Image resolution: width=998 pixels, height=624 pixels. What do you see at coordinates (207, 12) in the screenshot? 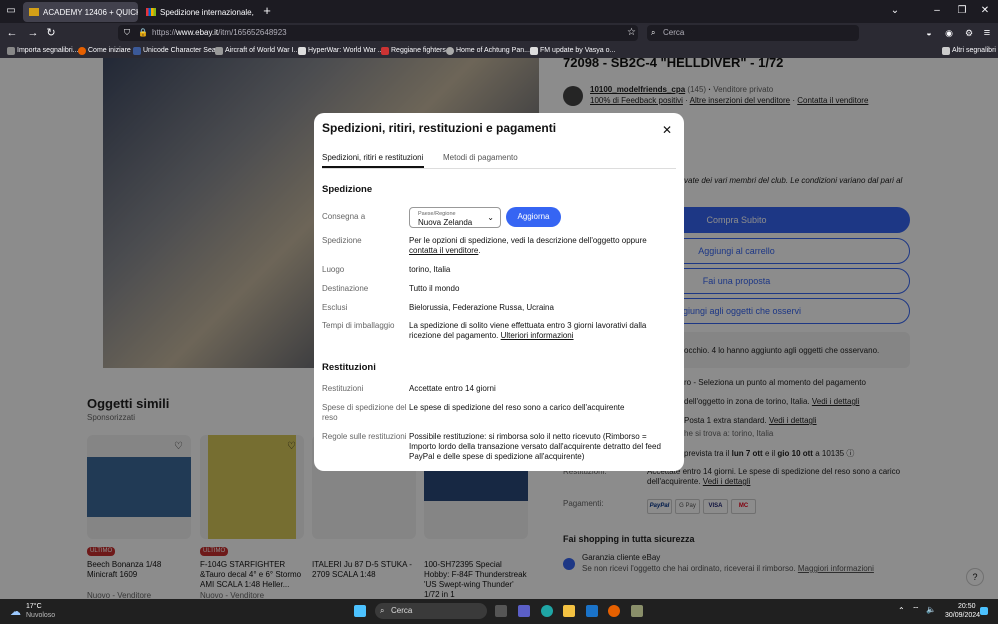
I see `tab-title: Spedizione internazionale, diffi` at bounding box center [207, 12].